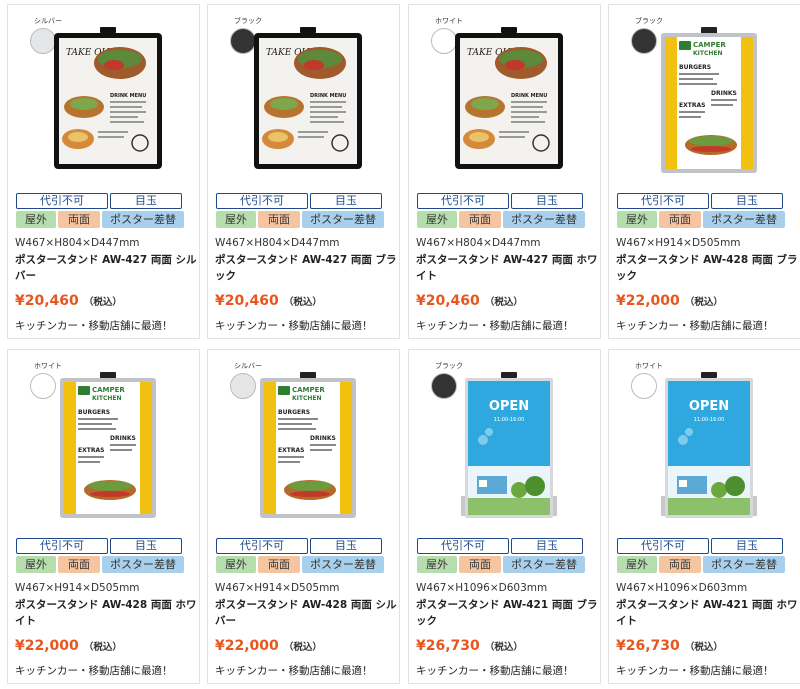 The height and width of the screenshot is (689, 800). Describe the element at coordinates (507, 613) in the screenshot. I see `product-name: ポスタースタンド AW-421 両面 ブラック` at that location.